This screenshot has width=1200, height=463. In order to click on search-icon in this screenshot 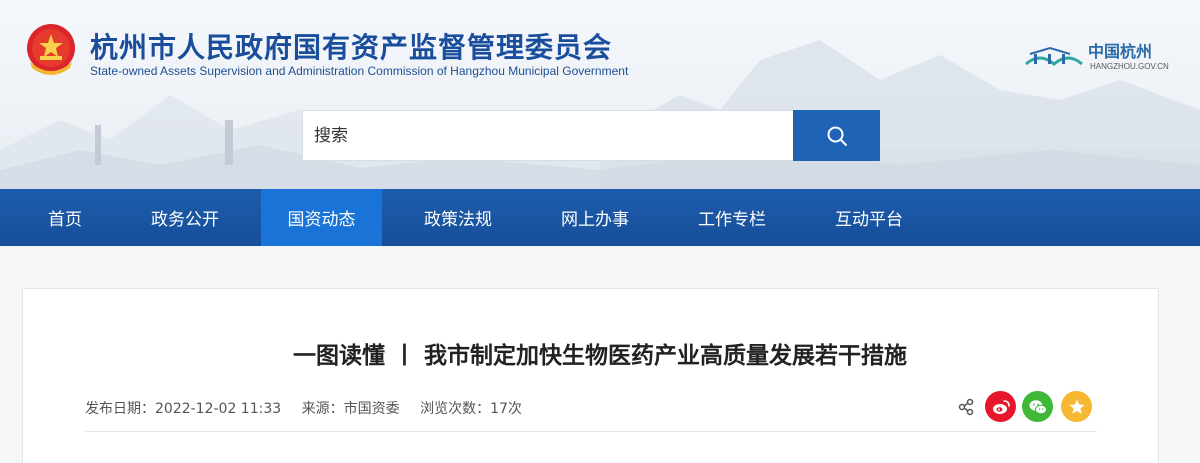, I will do `click(837, 136)`.